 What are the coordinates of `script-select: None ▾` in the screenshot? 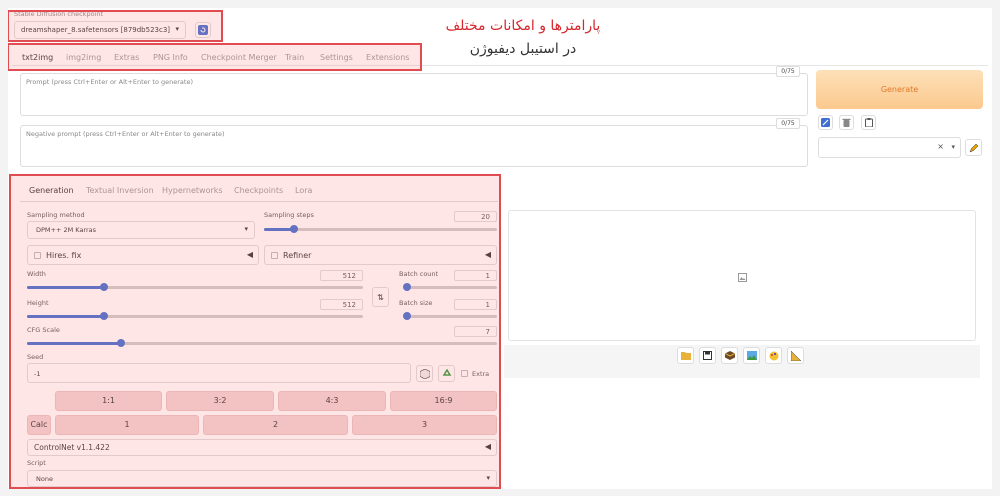 It's located at (262, 478).